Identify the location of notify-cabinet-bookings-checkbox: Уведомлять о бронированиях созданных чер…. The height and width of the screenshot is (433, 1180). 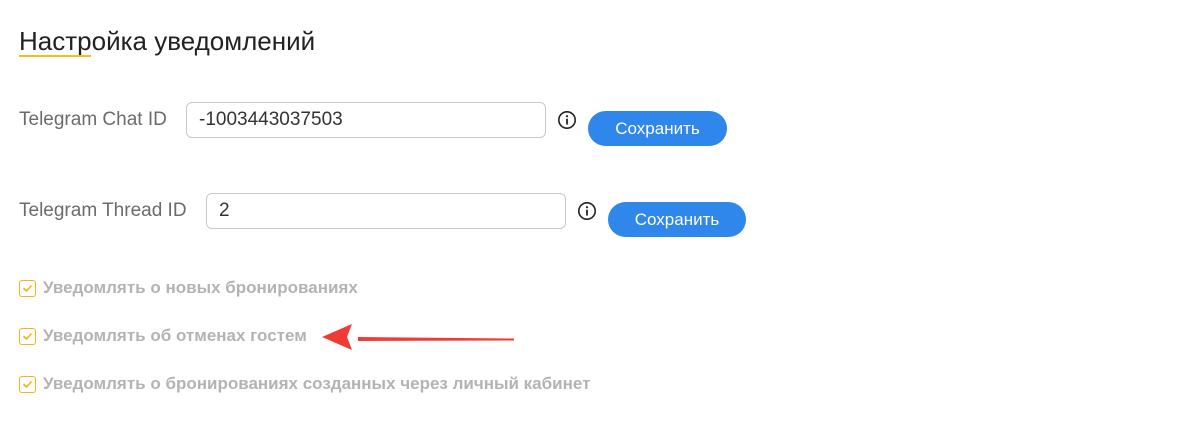
(304, 384).